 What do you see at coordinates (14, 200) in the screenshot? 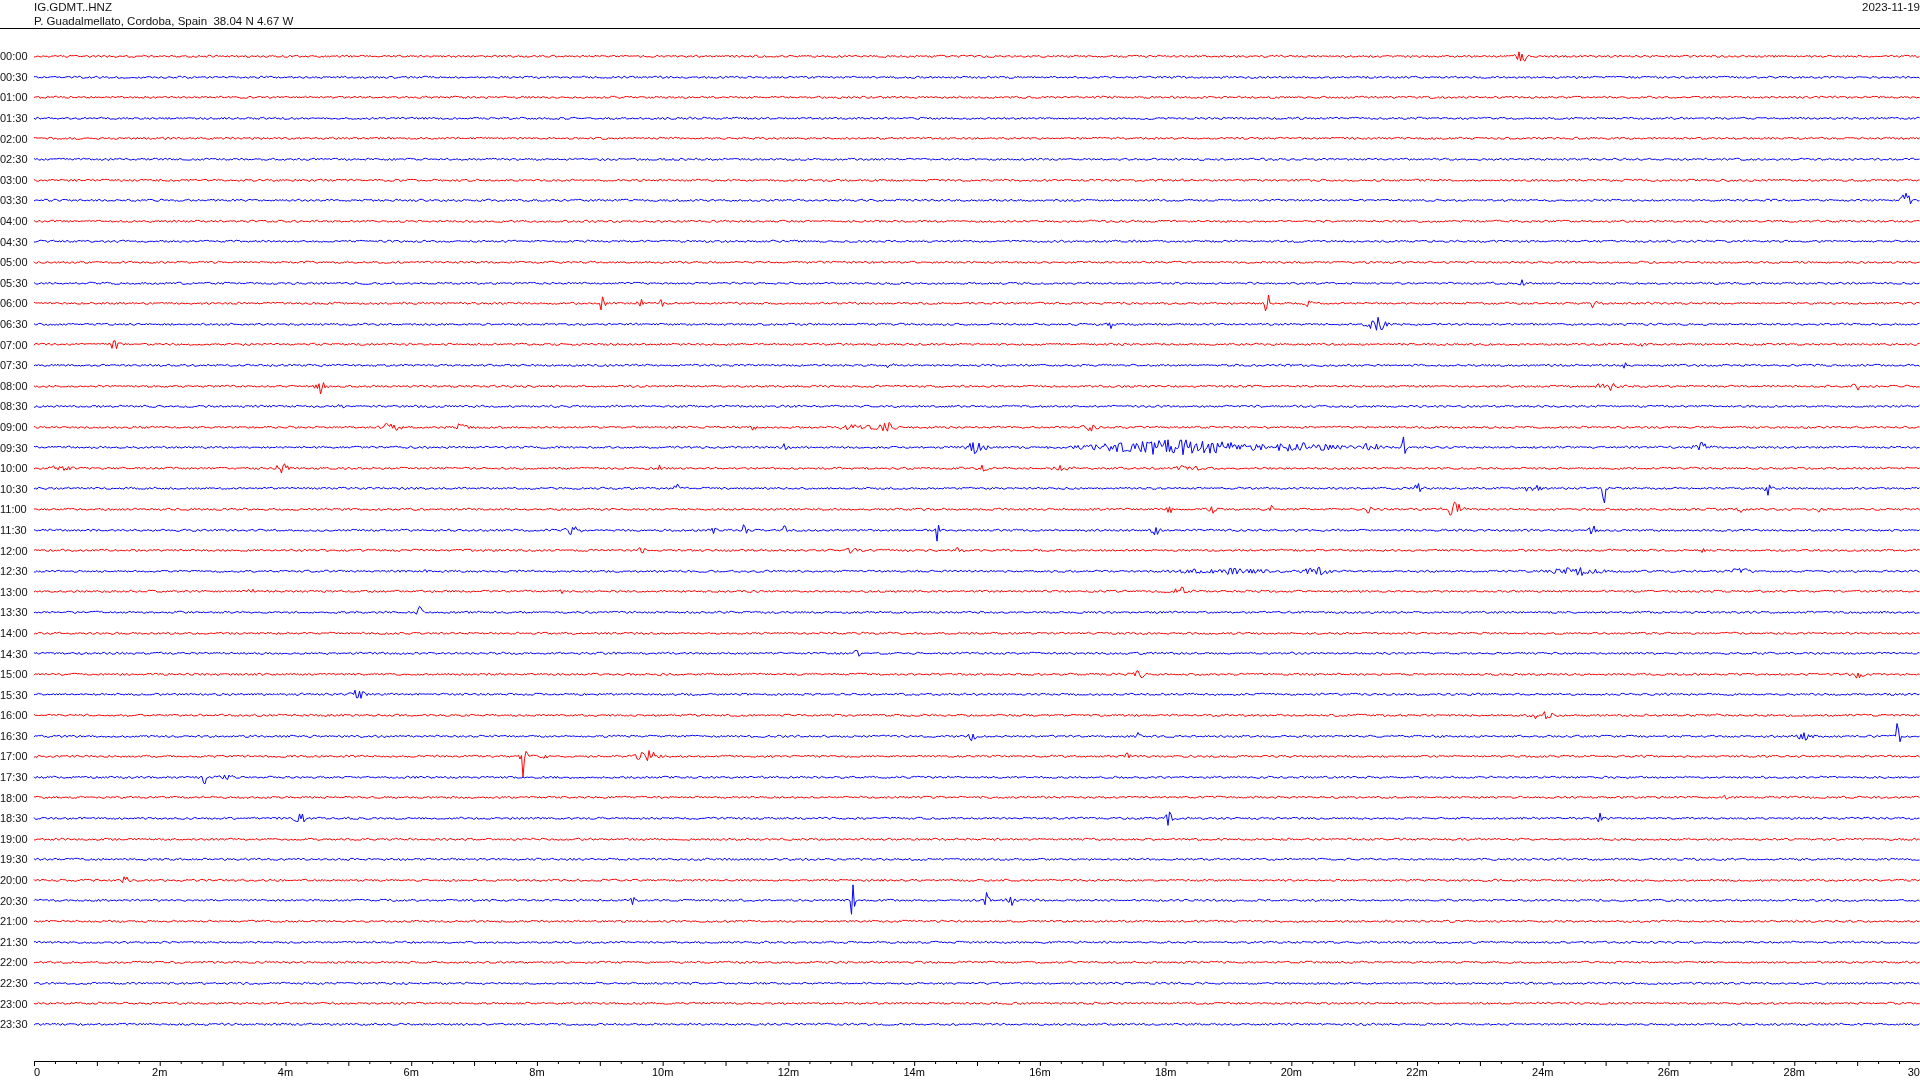
I see `time-label: 03:30` at bounding box center [14, 200].